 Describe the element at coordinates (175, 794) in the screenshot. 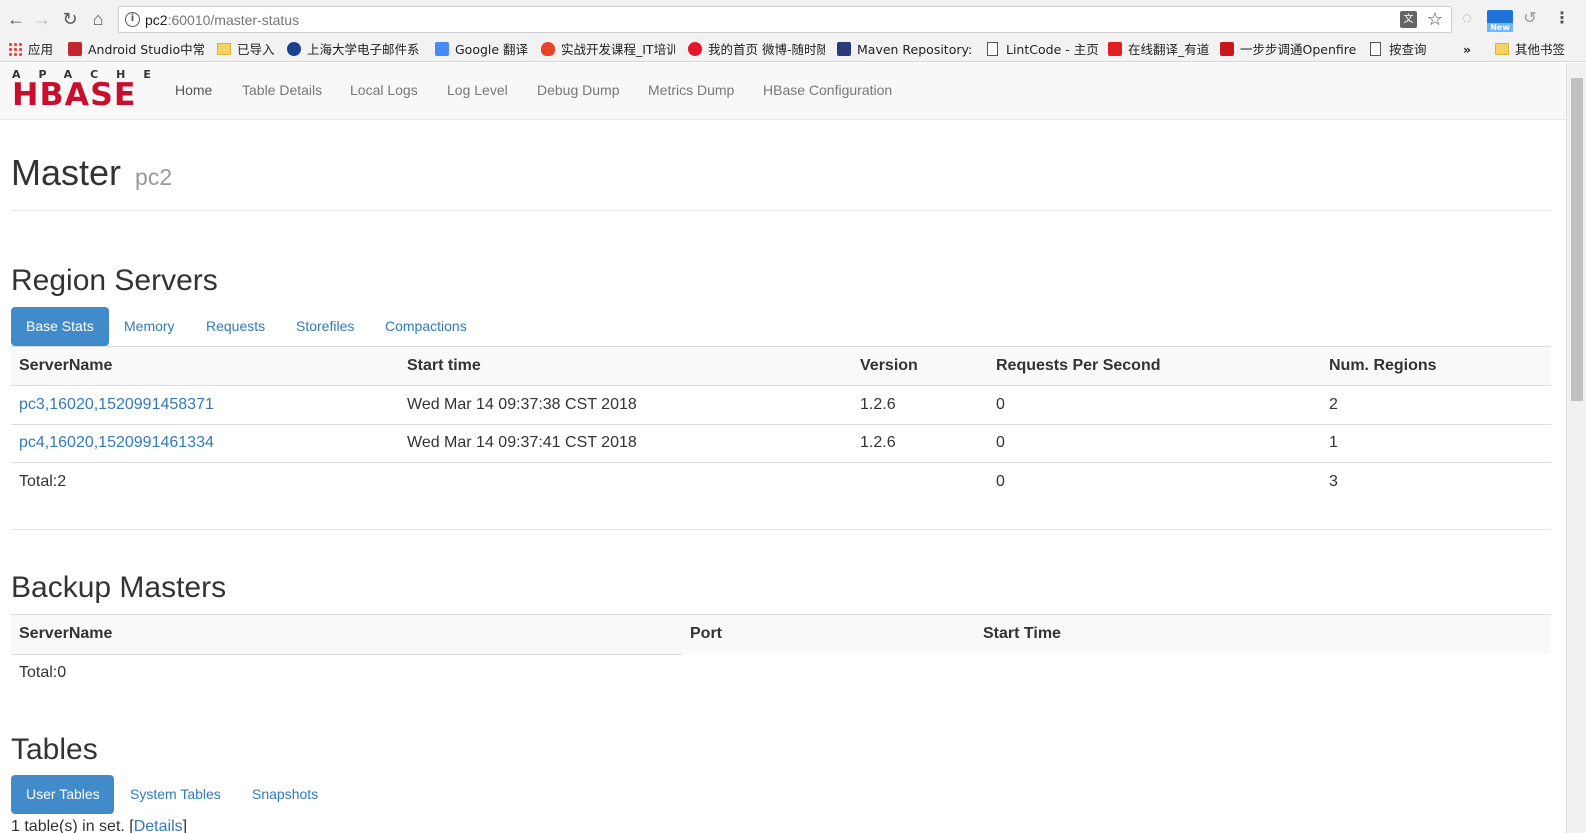

I see `tab-system-tables: System Tables` at that location.